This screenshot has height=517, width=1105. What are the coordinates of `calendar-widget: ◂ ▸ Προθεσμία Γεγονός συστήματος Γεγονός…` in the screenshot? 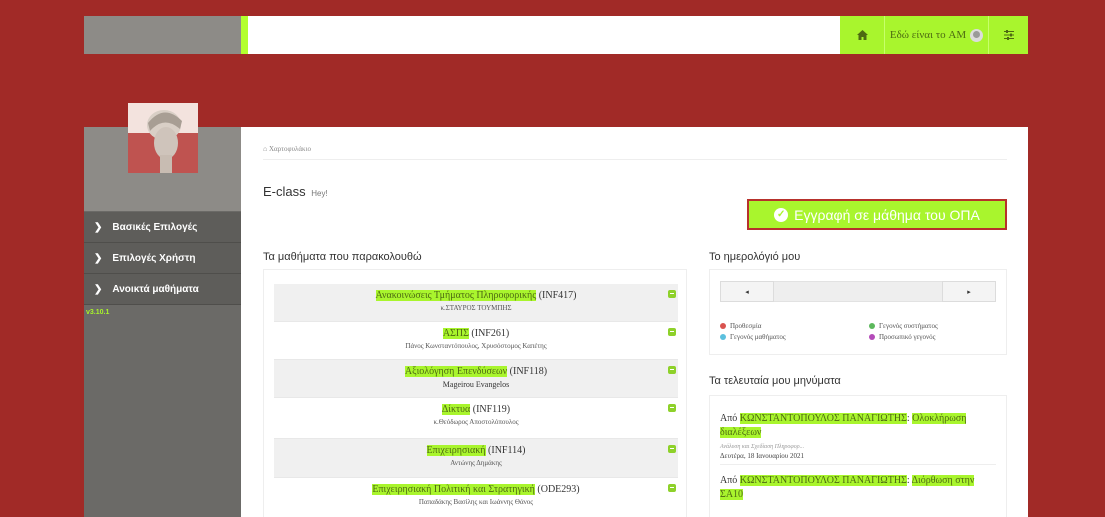 It's located at (858, 312).